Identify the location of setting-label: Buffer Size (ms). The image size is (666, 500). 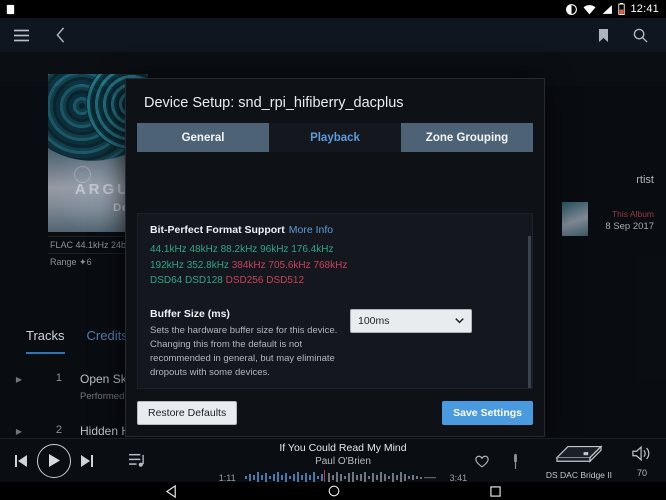
(190, 313).